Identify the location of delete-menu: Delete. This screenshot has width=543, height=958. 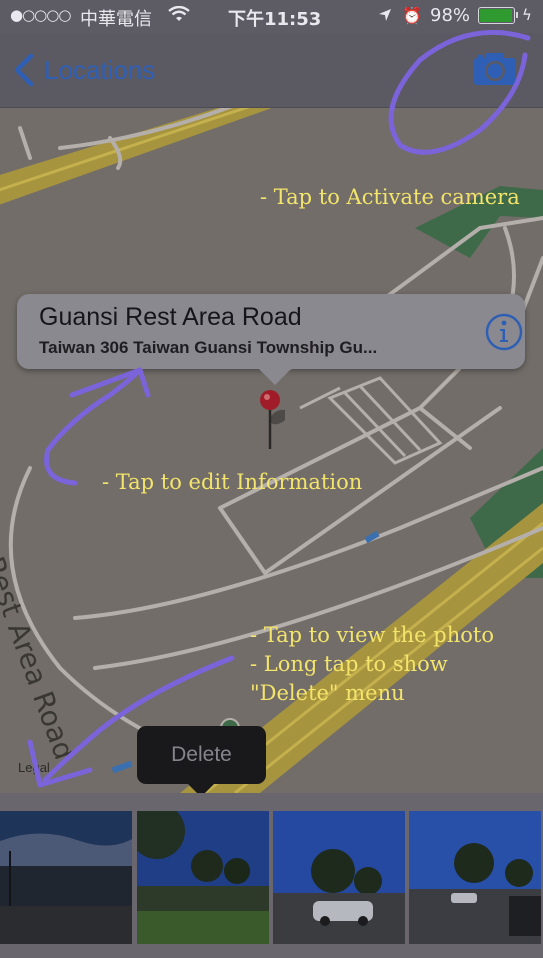
(201, 761).